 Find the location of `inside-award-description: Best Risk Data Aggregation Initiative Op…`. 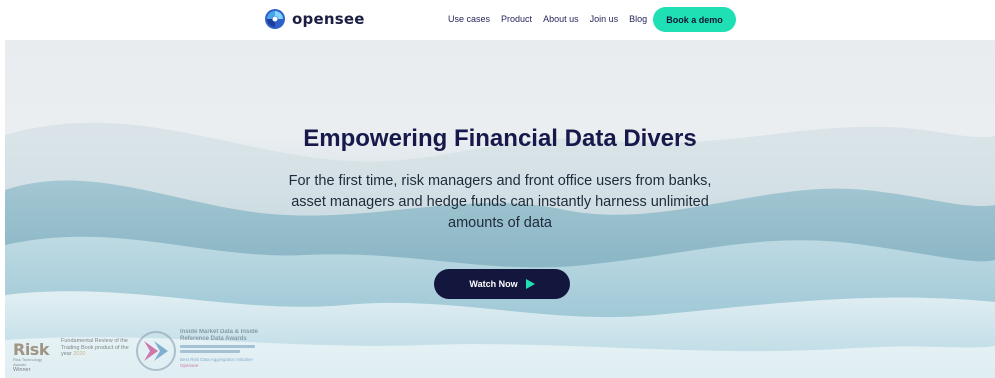

inside-award-description: Best Risk Data Aggregation Initiative Op… is located at coordinates (225, 362).